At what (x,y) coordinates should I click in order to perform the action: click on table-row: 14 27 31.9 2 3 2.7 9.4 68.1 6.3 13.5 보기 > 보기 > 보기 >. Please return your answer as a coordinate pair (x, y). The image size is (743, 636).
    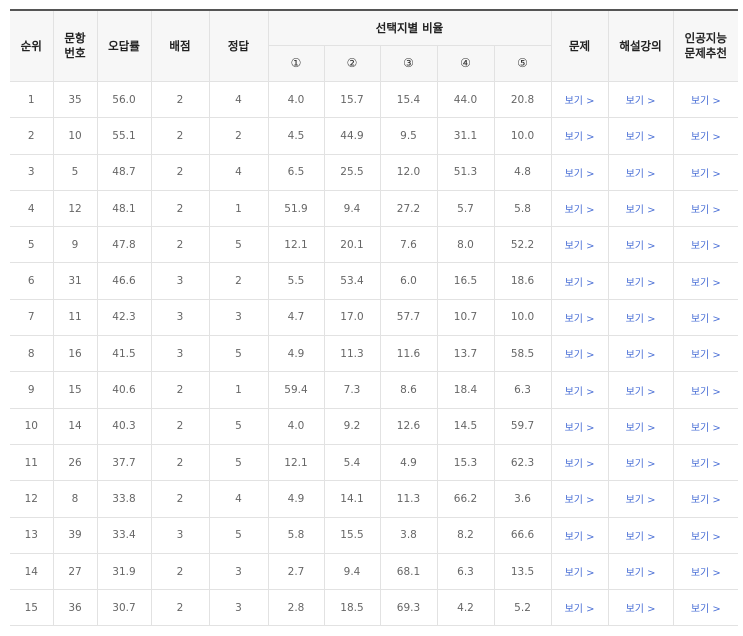
    Looking at the image, I should click on (374, 571).